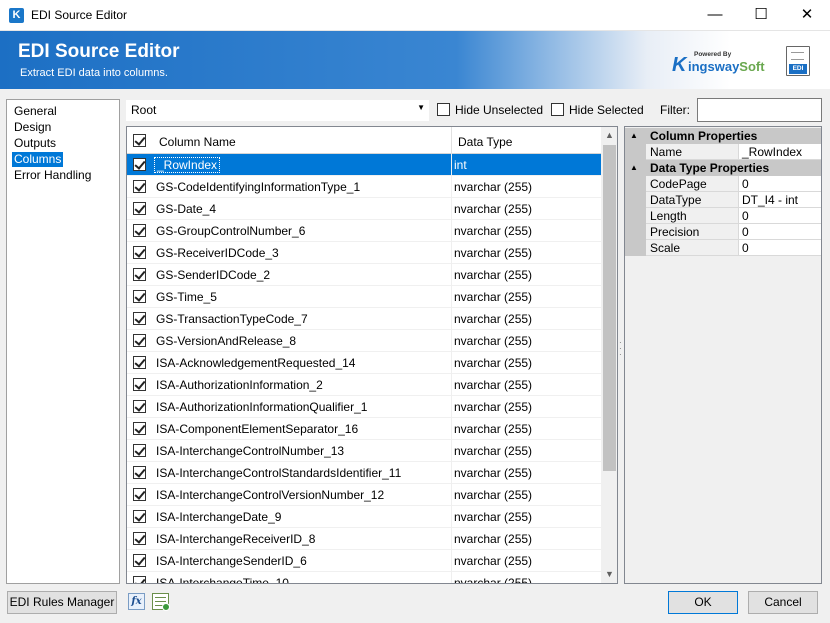 The width and height of the screenshot is (830, 623). What do you see at coordinates (235, 539) in the screenshot?
I see `column-name-cell: ISA-InterchangeReceiverID_8` at bounding box center [235, 539].